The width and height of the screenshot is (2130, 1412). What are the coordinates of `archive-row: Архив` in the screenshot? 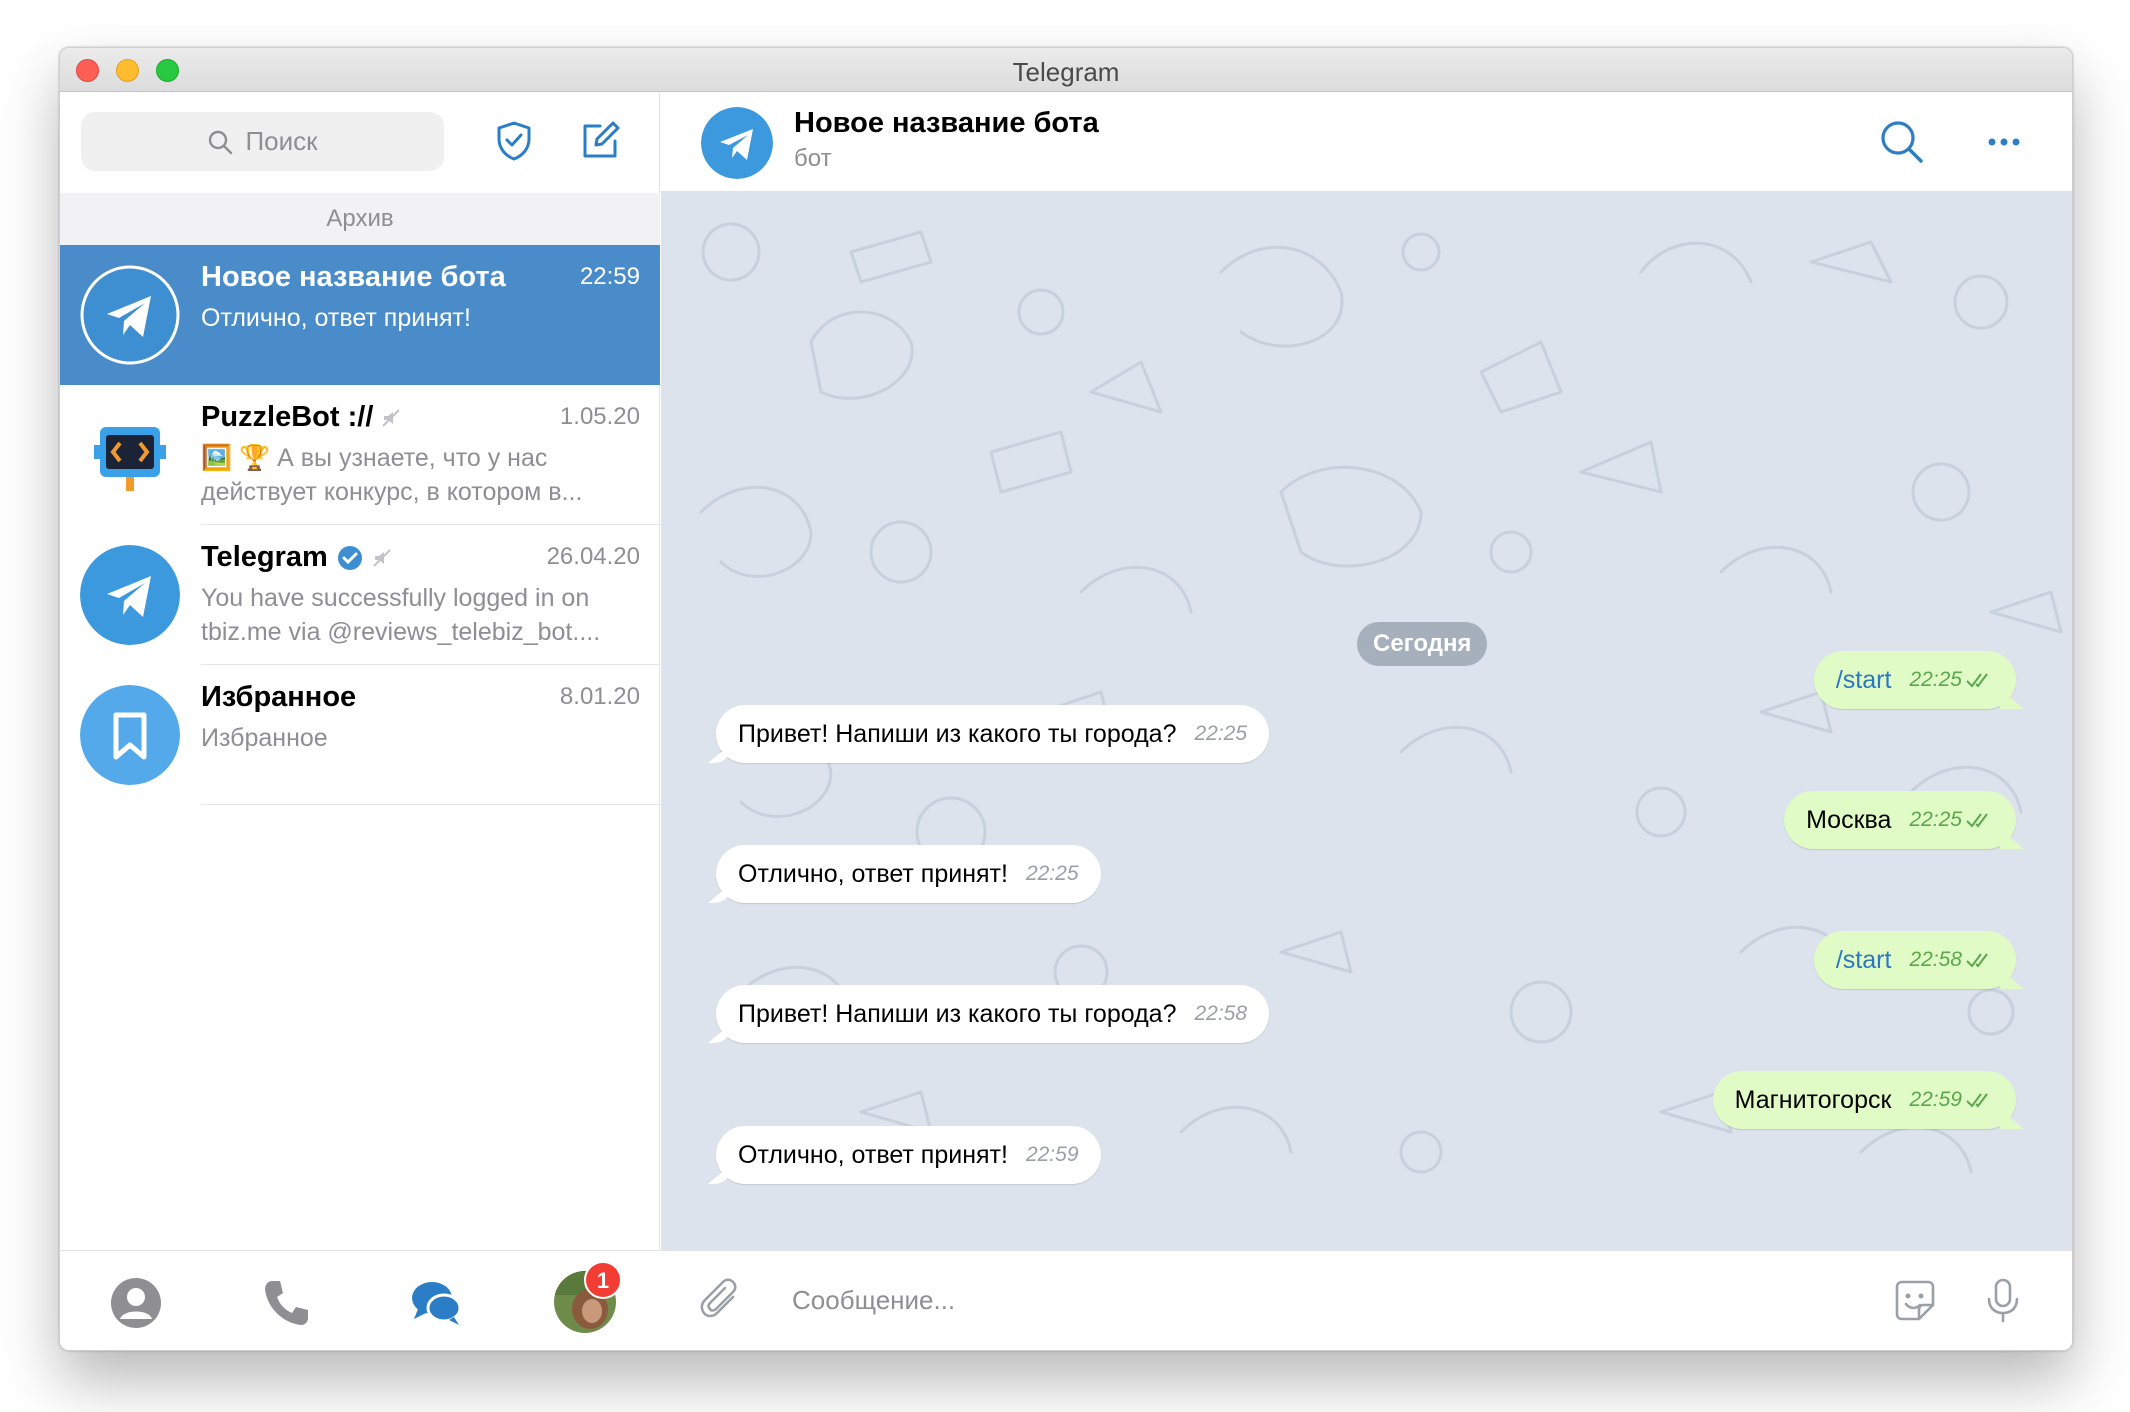 It's located at (360, 219).